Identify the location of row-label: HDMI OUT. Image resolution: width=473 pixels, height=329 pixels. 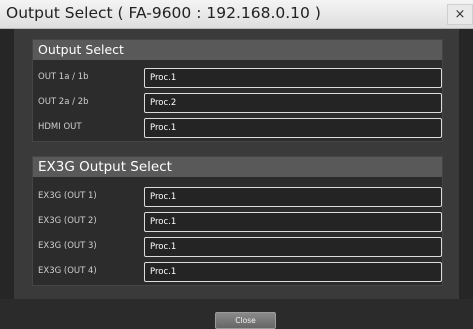
(60, 127).